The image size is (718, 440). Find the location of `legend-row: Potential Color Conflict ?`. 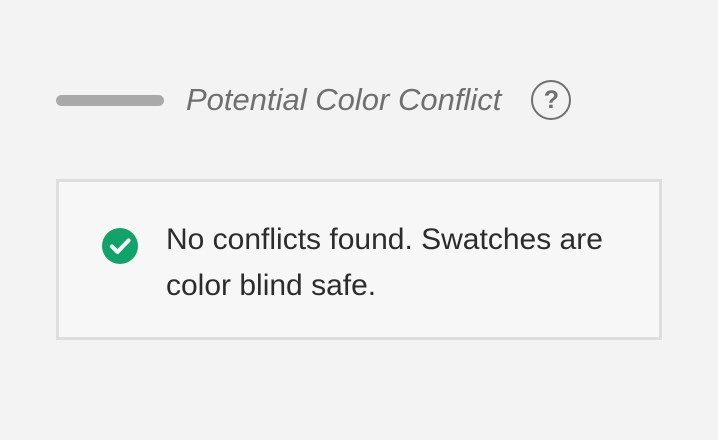

legend-row: Potential Color Conflict ? is located at coordinates (314, 100).